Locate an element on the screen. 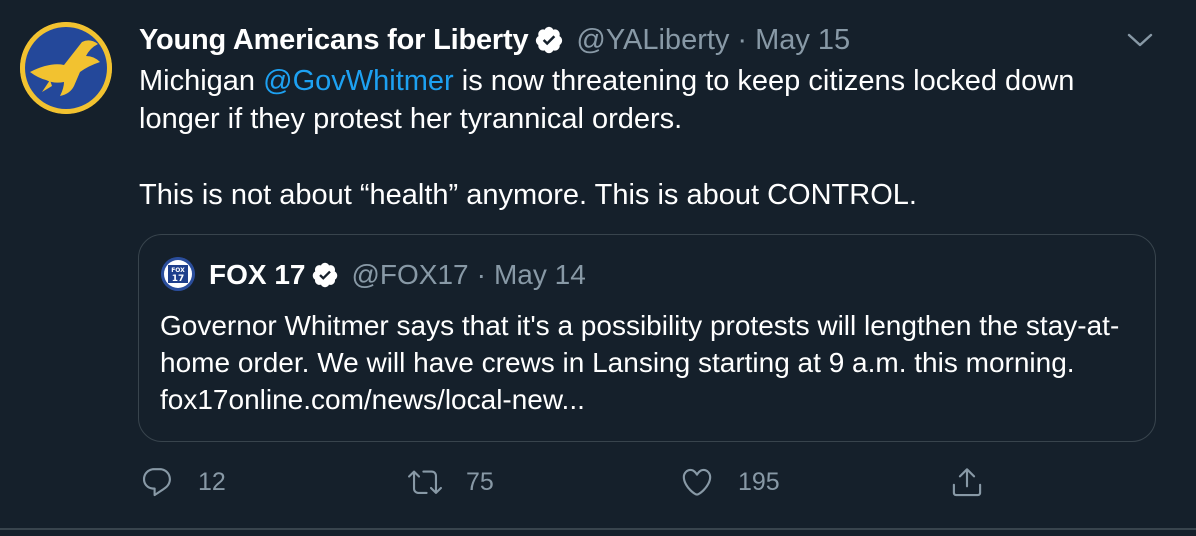 This screenshot has width=1196, height=536. share-icon is located at coordinates (967, 482).